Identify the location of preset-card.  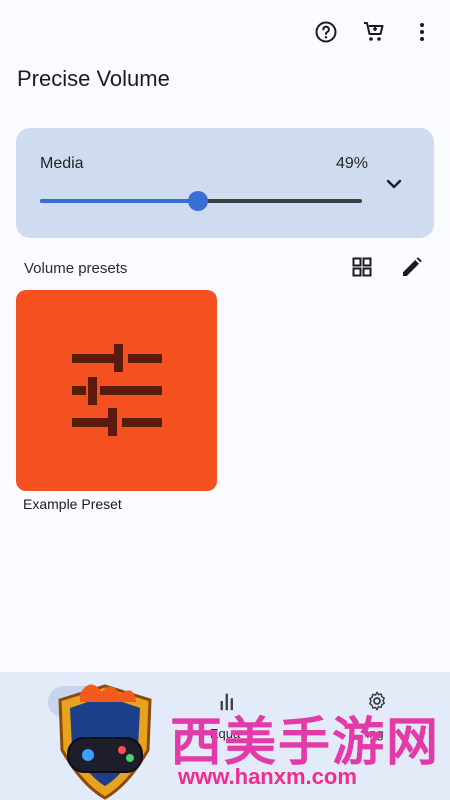
(116, 390).